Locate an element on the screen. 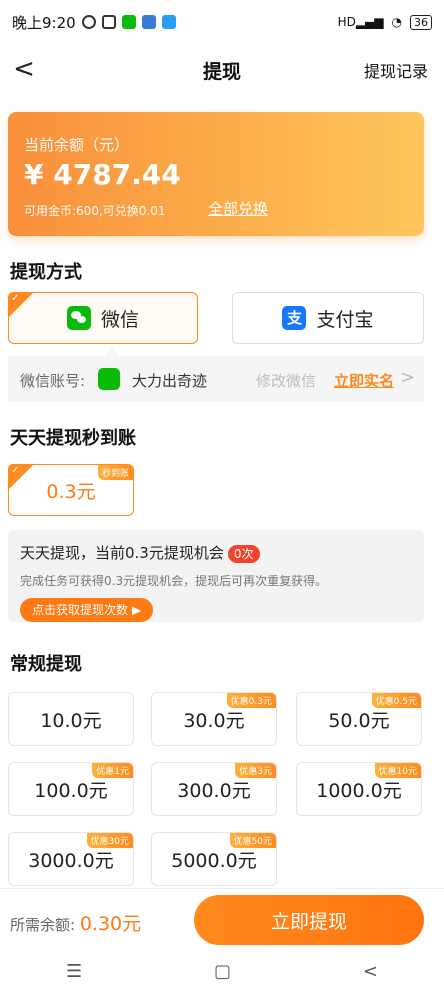 This screenshot has height=990, width=444. alipay-icon: 支 is located at coordinates (294, 318).